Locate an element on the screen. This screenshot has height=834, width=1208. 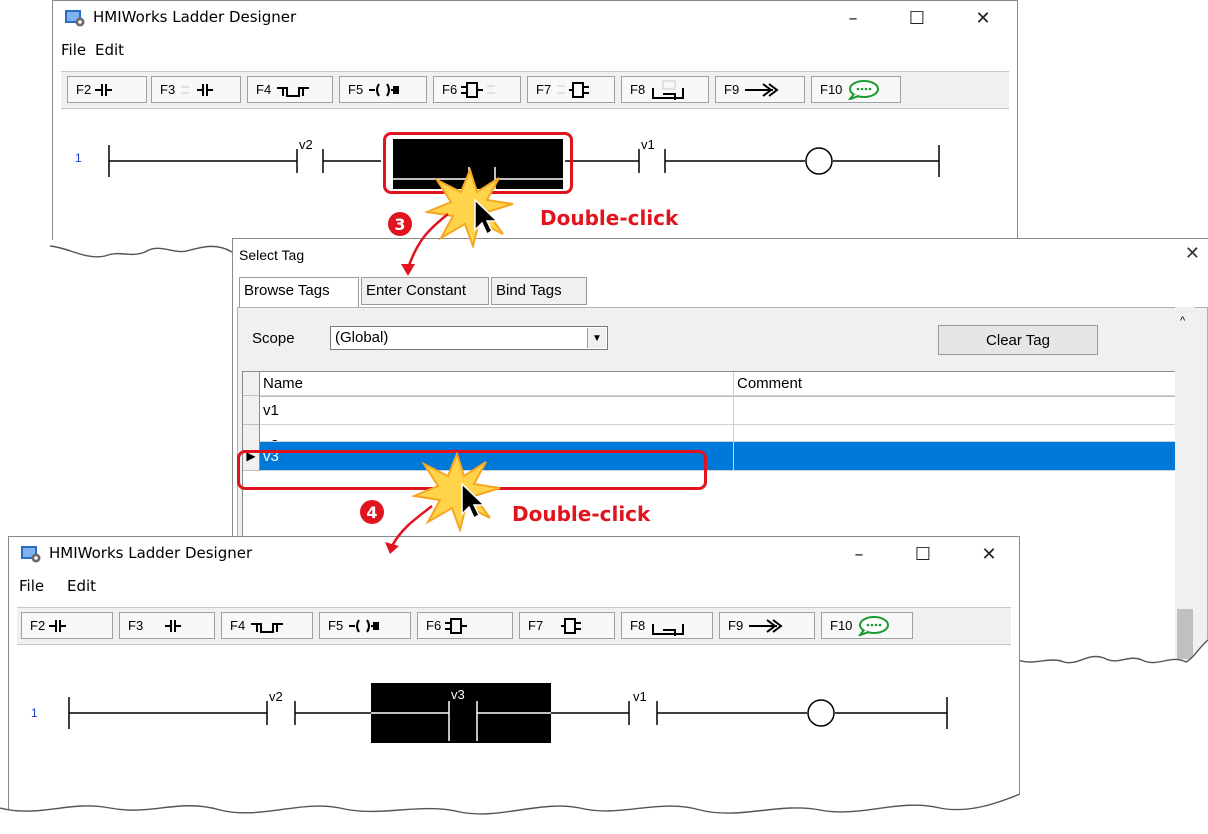
scope-dropdown: (Global) ▼ is located at coordinates (469, 338).